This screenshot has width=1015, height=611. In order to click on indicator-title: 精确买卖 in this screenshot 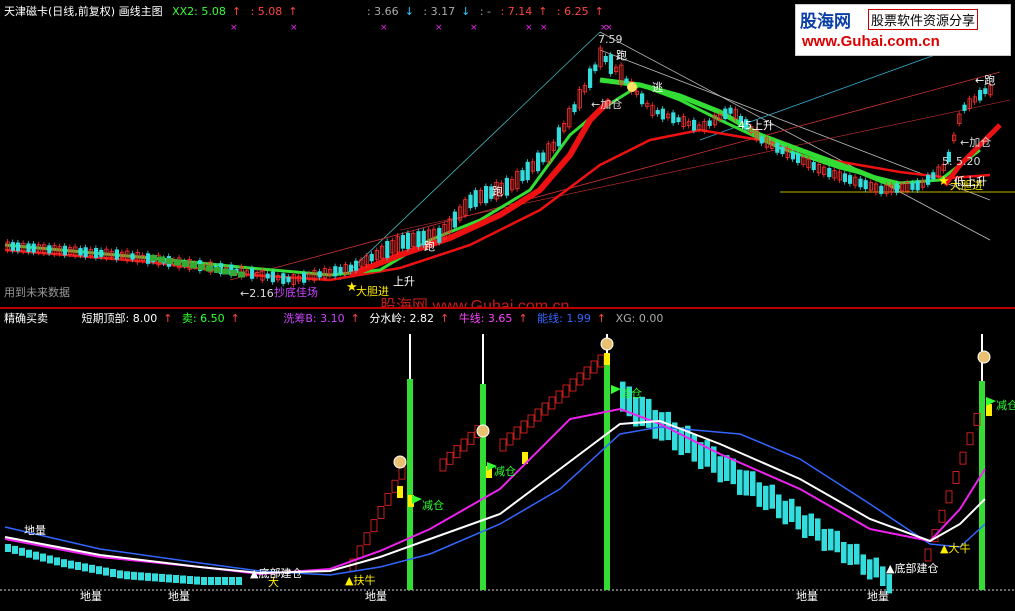, I will do `click(26, 318)`.